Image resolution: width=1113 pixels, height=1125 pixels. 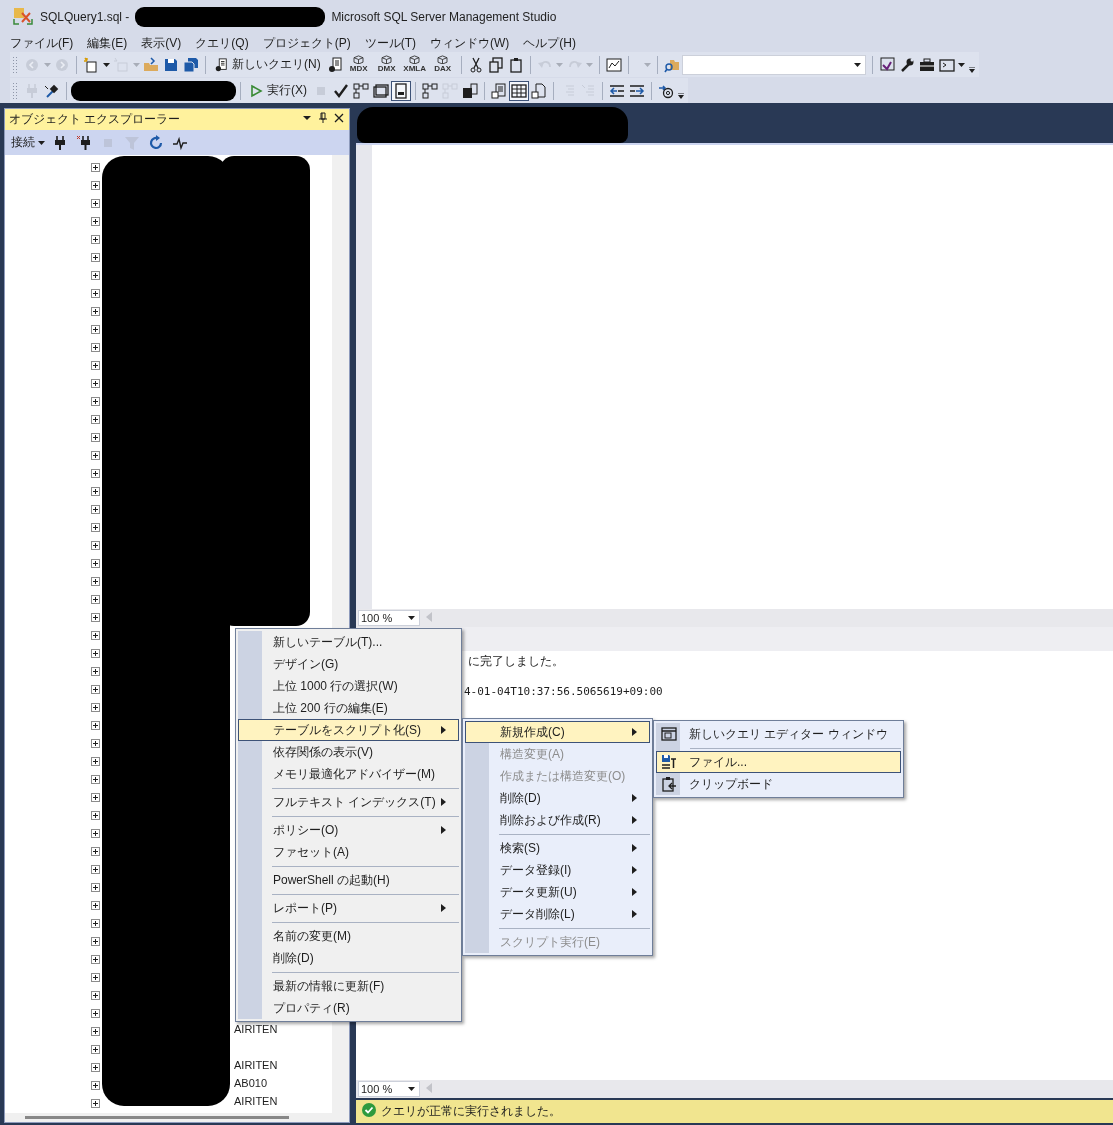 What do you see at coordinates (85, 17) in the screenshot?
I see `window-title: SQLQuery1.sql -` at bounding box center [85, 17].